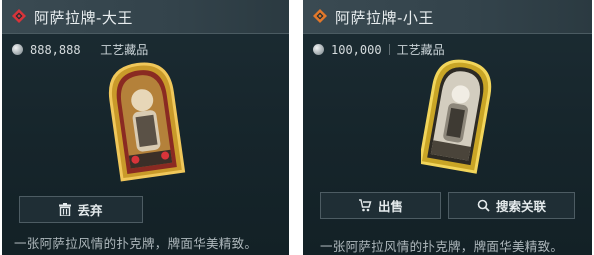 This screenshot has width=594, height=255. Describe the element at coordinates (55, 50) in the screenshot. I see `item-value: 888,888` at that location.